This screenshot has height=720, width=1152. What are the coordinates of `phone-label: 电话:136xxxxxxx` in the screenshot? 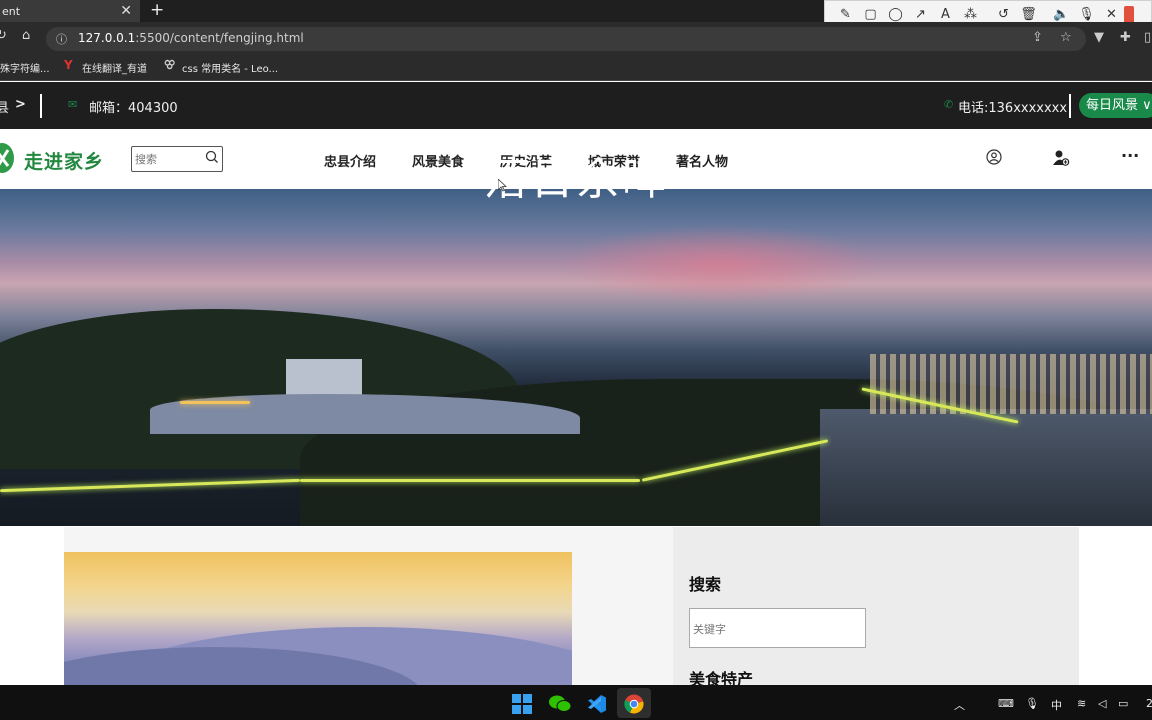 It's located at (1013, 108).